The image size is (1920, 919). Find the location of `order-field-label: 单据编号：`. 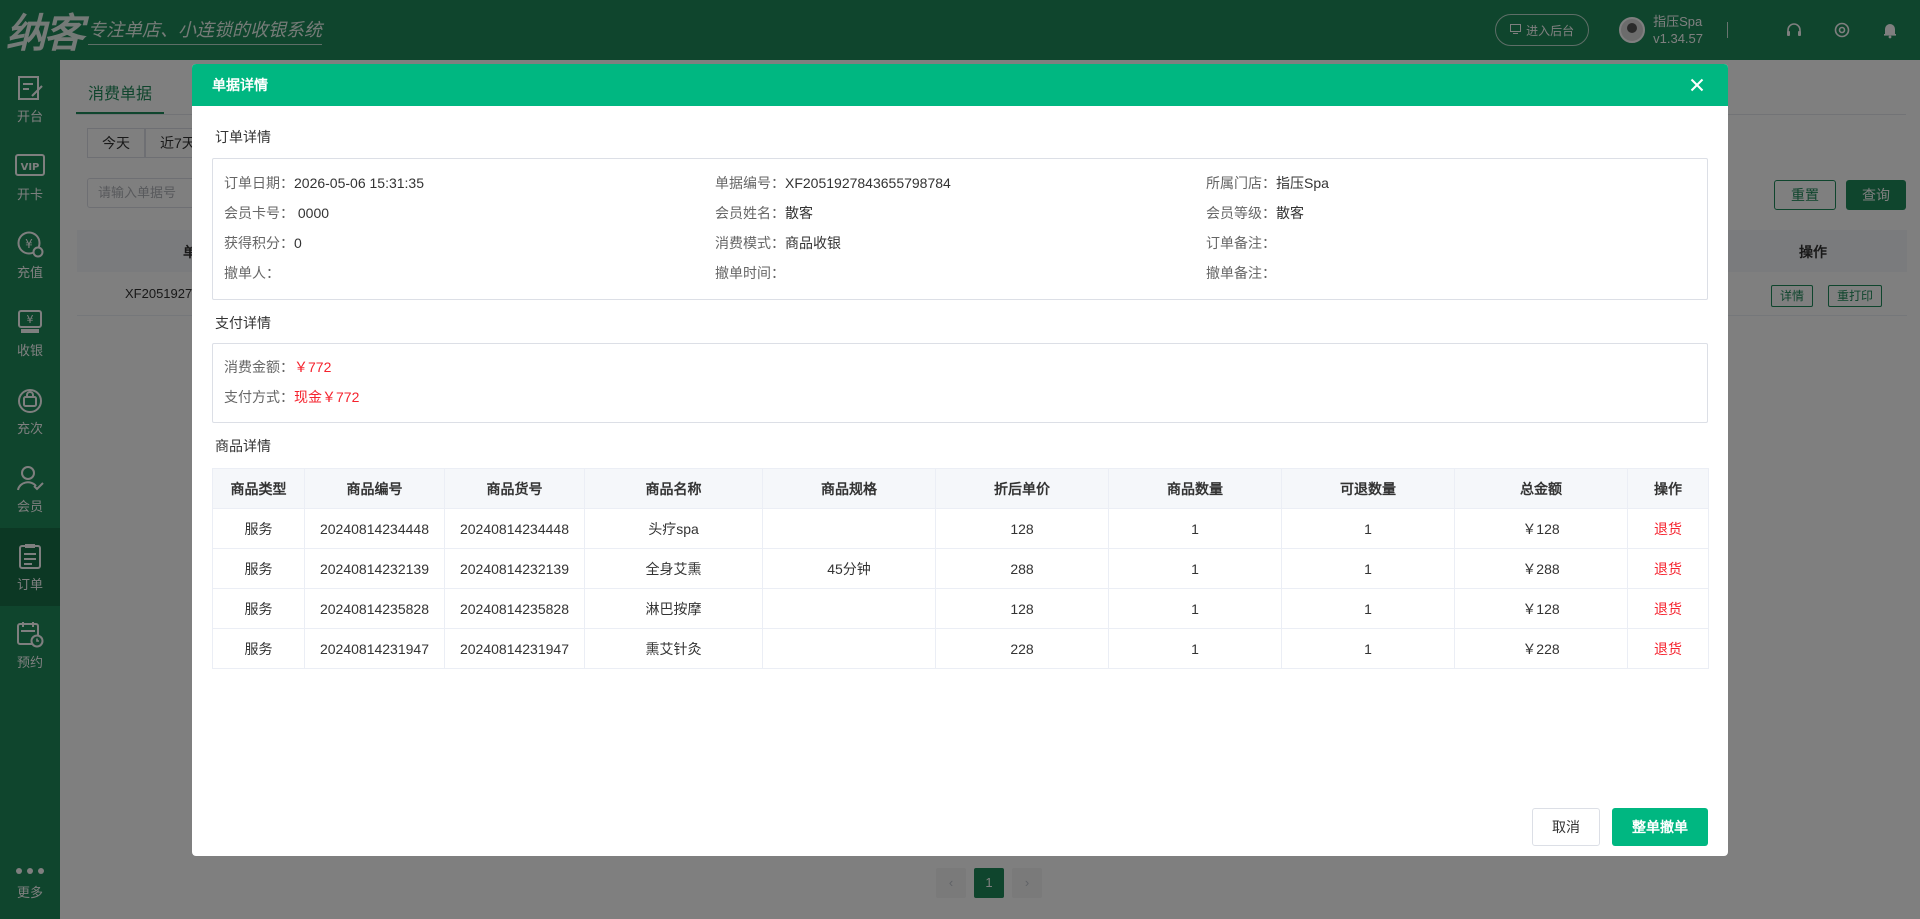

order-field-label: 单据编号： is located at coordinates (750, 183).